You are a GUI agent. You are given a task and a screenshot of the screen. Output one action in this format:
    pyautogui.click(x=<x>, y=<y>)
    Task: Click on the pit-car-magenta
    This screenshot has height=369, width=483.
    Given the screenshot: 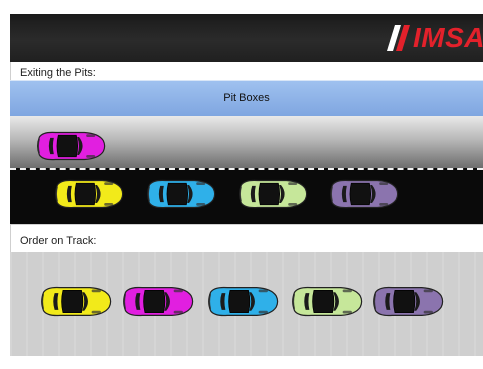 What is the action you would take?
    pyautogui.click(x=71, y=146)
    